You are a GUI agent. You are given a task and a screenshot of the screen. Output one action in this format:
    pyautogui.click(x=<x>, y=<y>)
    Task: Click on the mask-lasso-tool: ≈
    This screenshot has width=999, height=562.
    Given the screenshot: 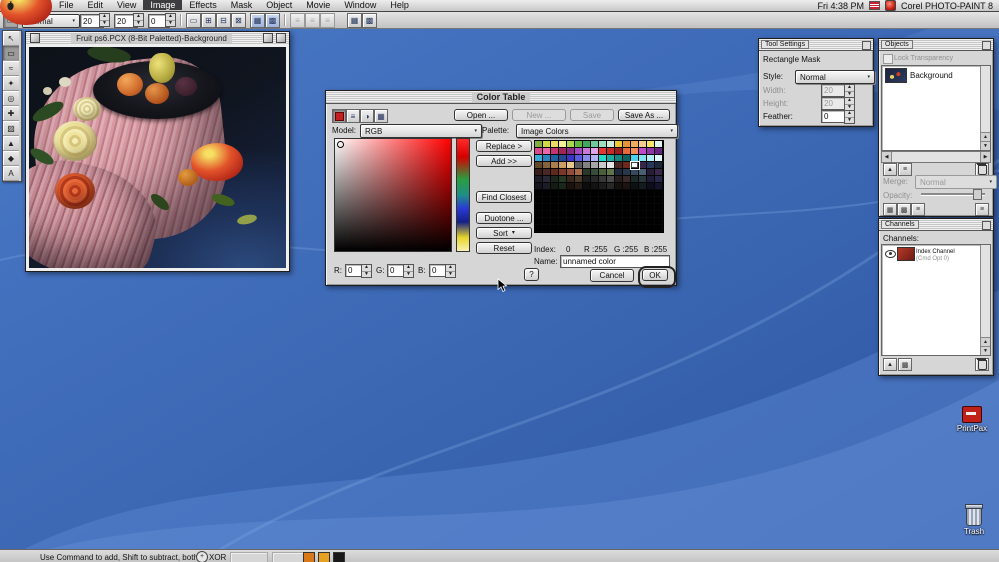 What is the action you would take?
    pyautogui.click(x=11, y=68)
    